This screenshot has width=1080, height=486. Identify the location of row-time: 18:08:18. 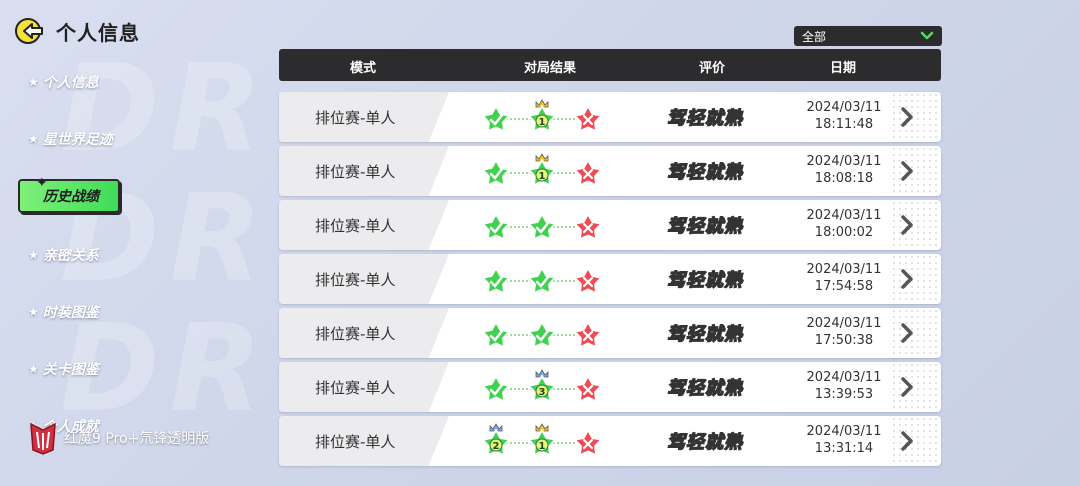
(844, 178).